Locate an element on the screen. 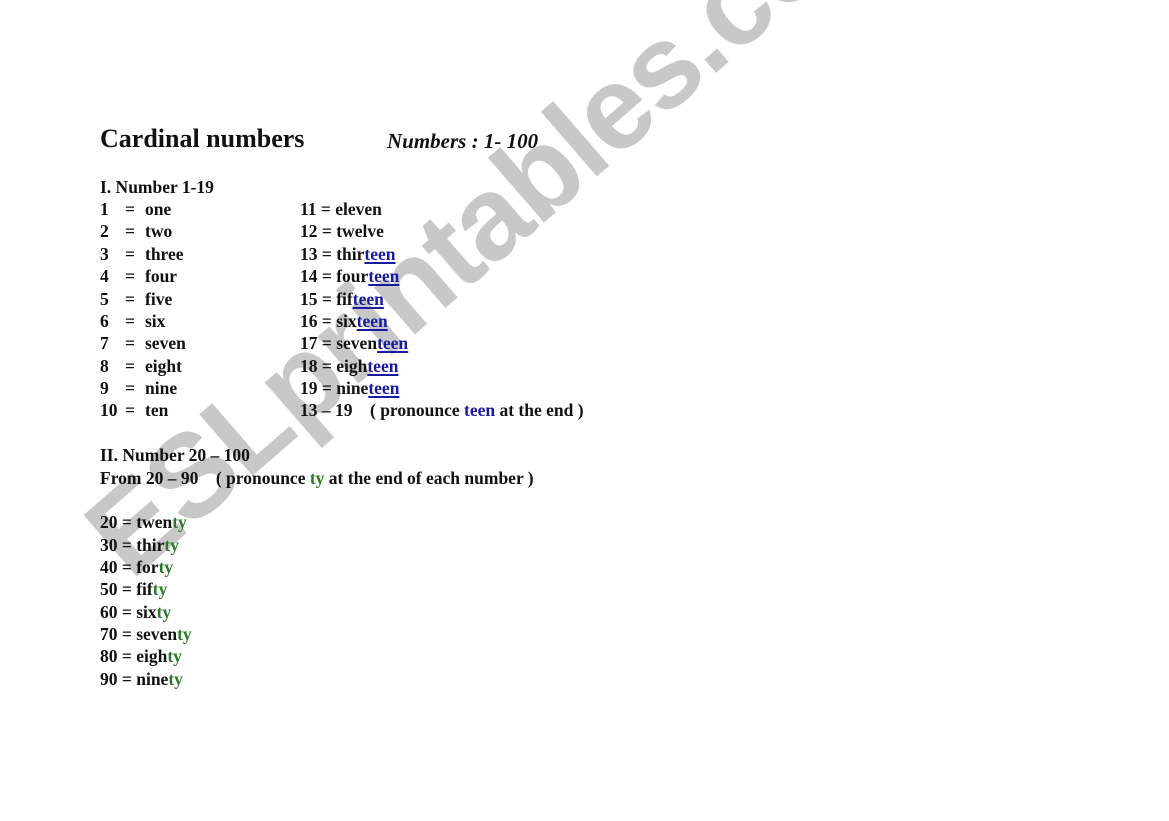  number-word: 13 = thir is located at coordinates (332, 254).